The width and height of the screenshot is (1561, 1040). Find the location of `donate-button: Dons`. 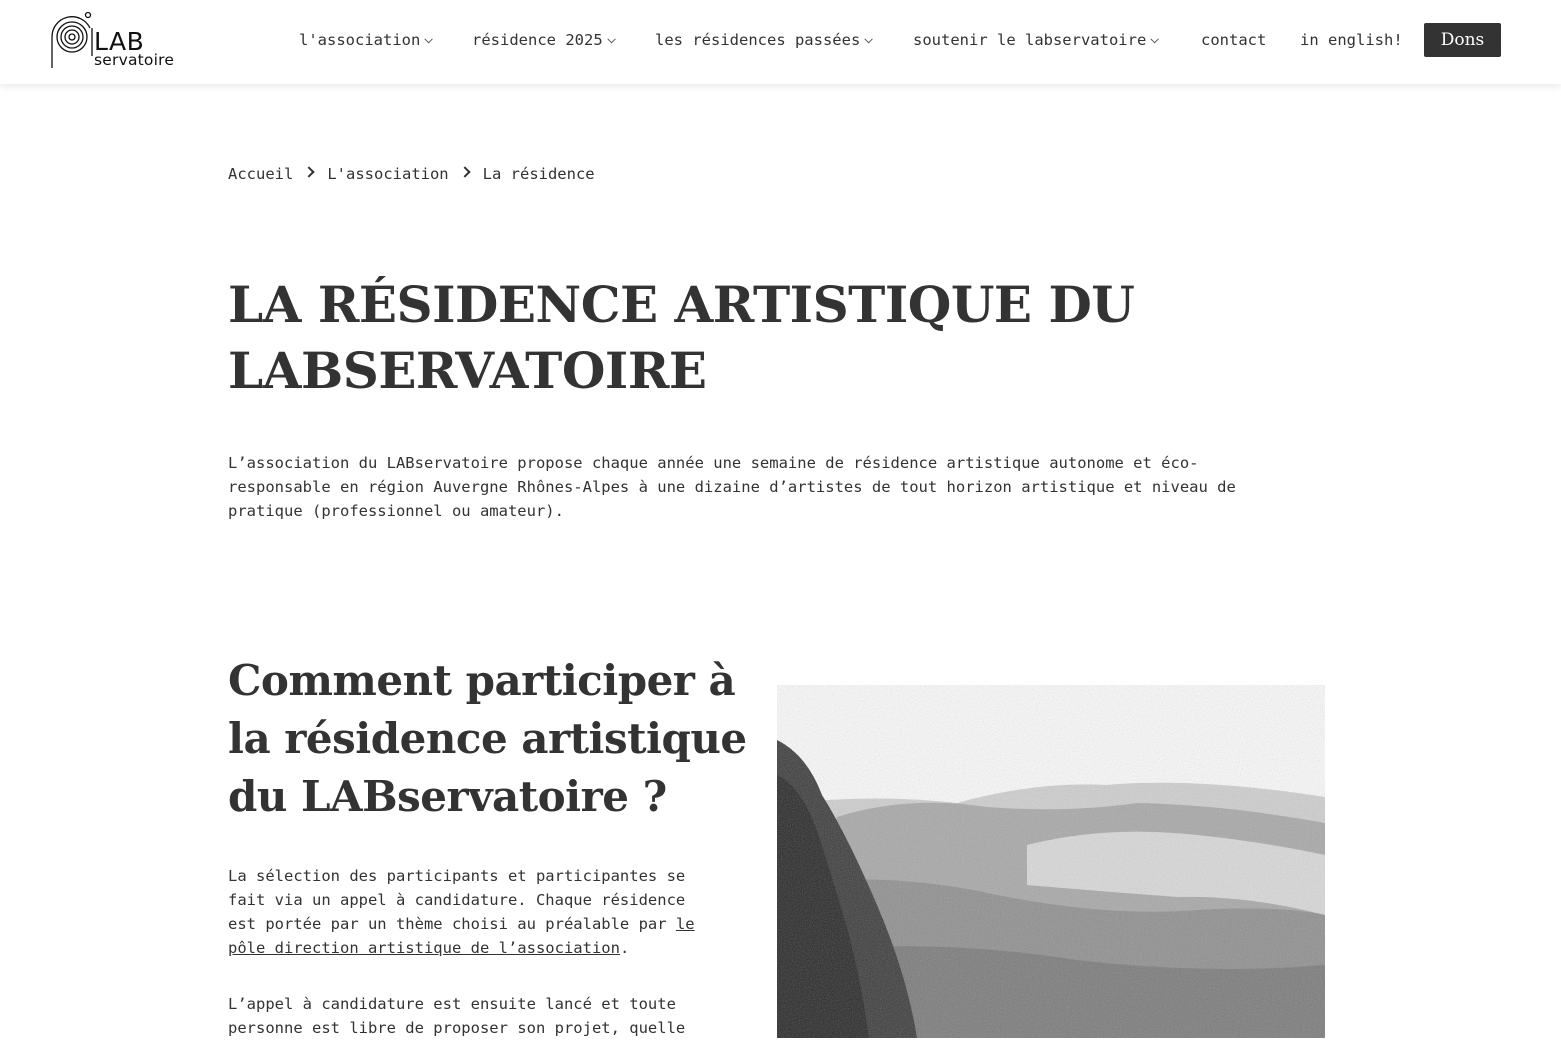

donate-button: Dons is located at coordinates (1462, 40).